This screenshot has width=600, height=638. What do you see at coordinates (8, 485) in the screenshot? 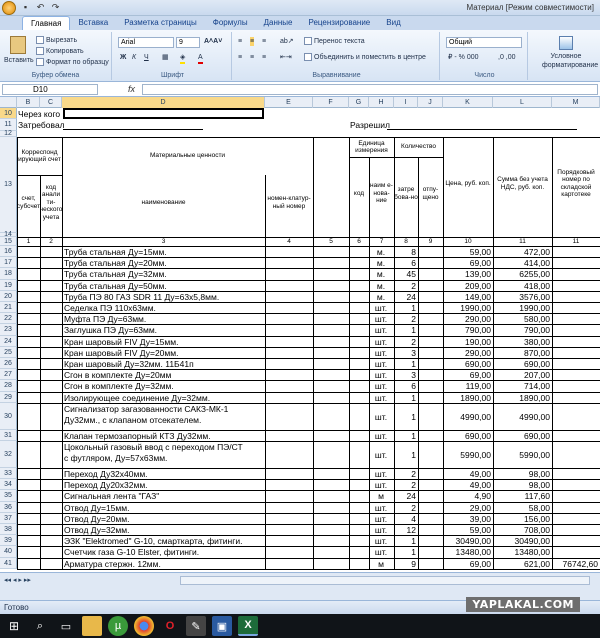
I see `row-header-34: 34` at bounding box center [8, 485].